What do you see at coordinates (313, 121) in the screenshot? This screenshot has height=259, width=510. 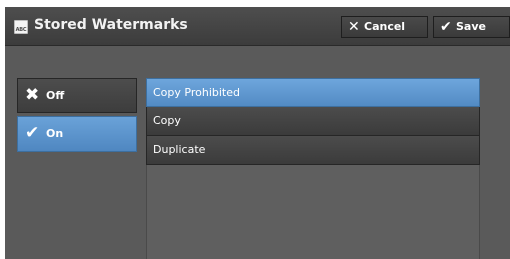 I see `list-item-copy: Copy` at bounding box center [313, 121].